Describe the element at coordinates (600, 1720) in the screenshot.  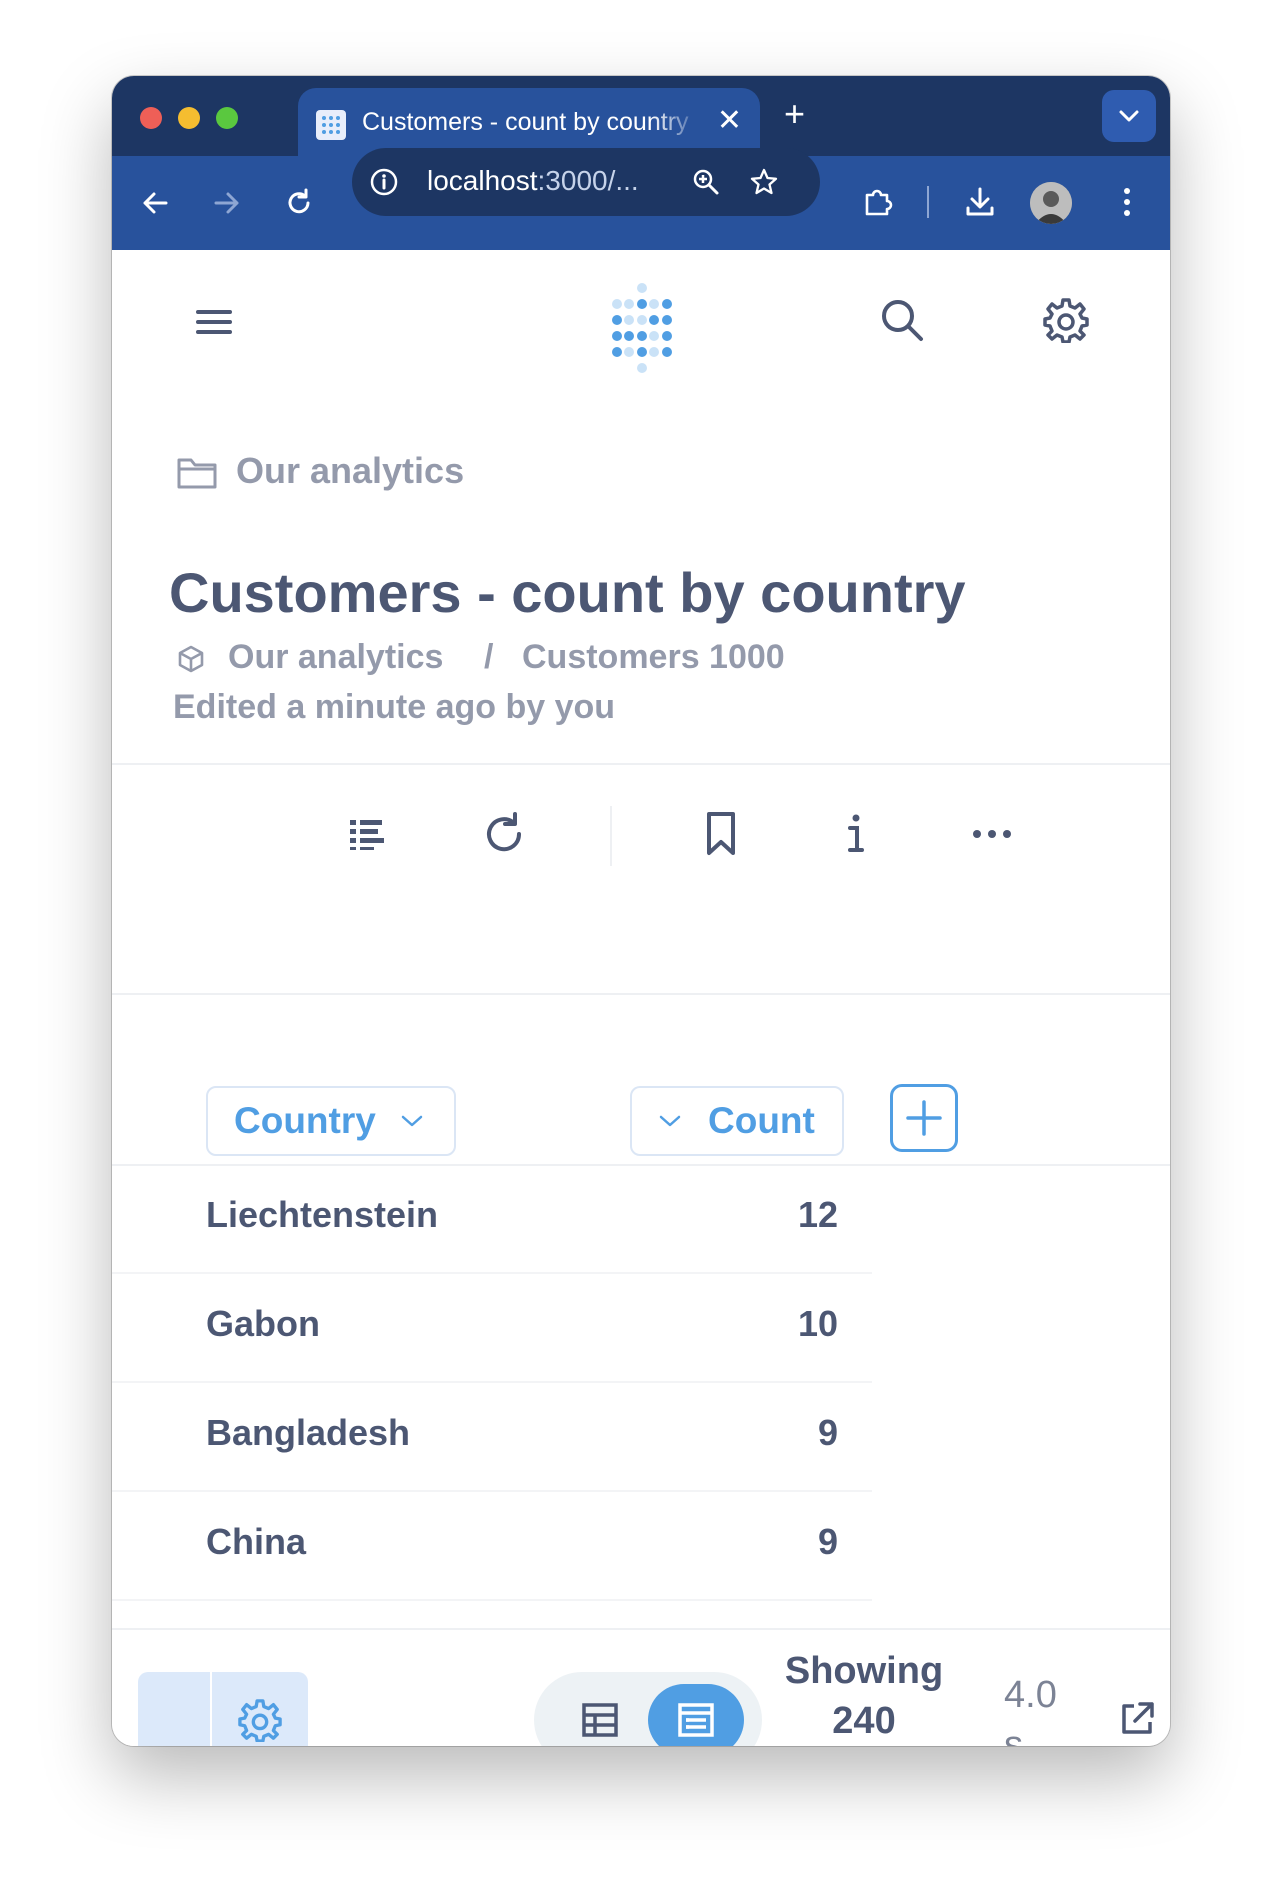
I see `table-icon` at that location.